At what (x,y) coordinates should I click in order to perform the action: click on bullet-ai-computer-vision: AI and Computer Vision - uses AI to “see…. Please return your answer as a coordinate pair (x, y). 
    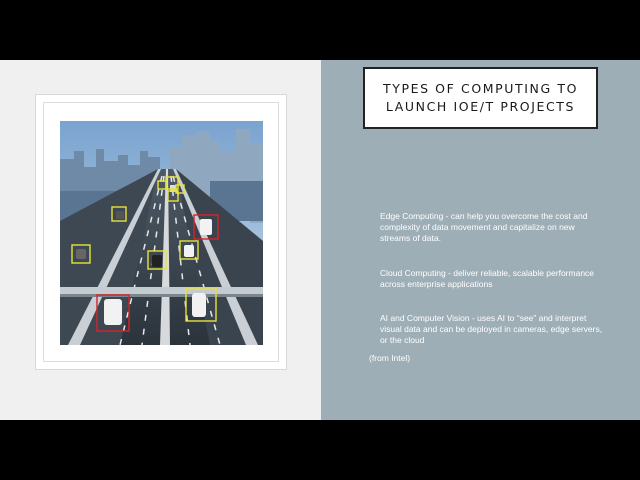
    Looking at the image, I should click on (491, 329).